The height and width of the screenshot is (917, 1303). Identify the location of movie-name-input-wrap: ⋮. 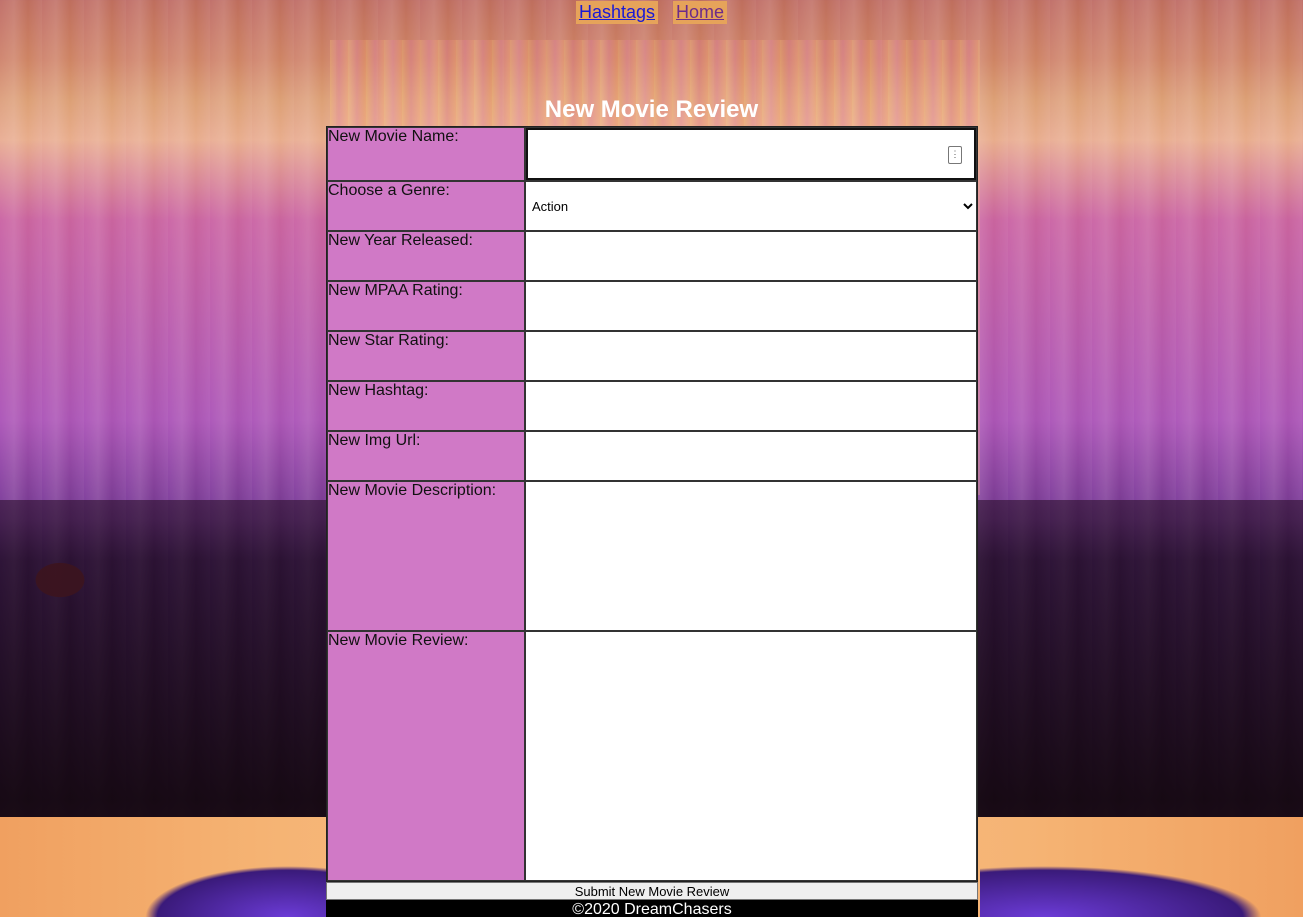
(751, 154).